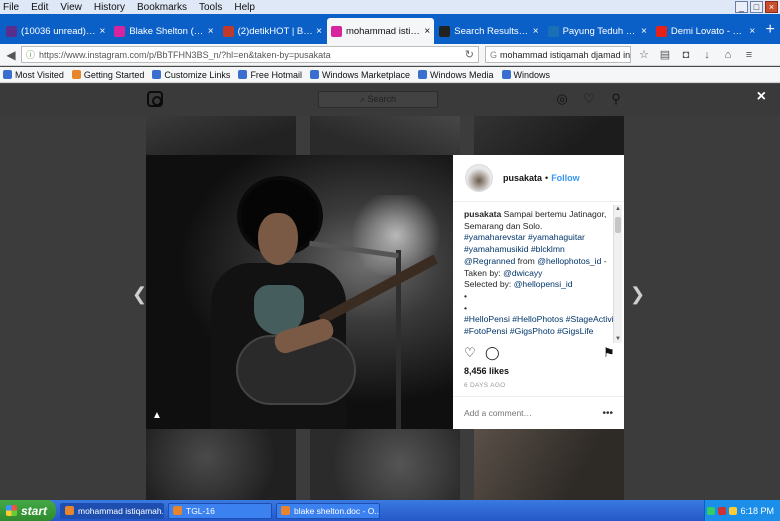 The height and width of the screenshot is (521, 780). Describe the element at coordinates (711, 510) in the screenshot. I see `tray-network-icon` at that location.